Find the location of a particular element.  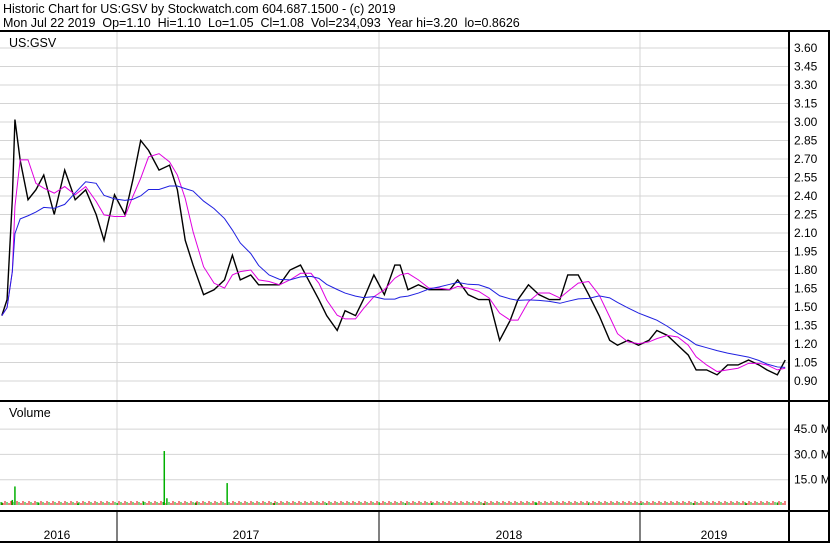

price-tick-label: 2.25 is located at coordinates (806, 215).